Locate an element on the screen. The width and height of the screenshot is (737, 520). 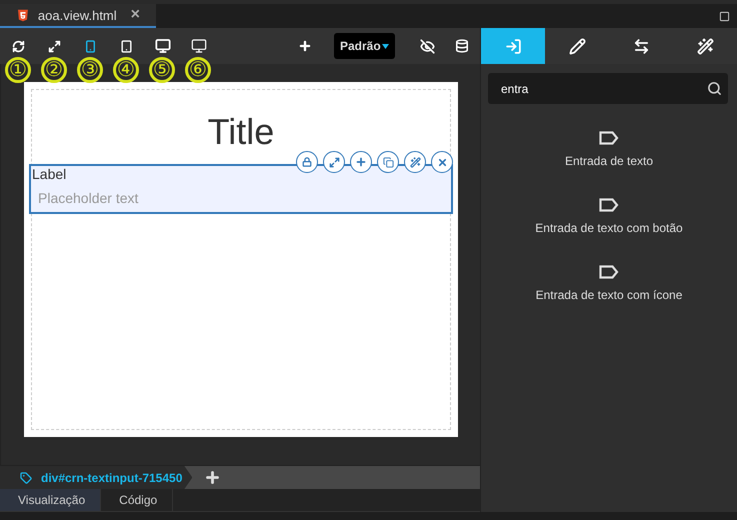
lock-icon is located at coordinates (307, 162).